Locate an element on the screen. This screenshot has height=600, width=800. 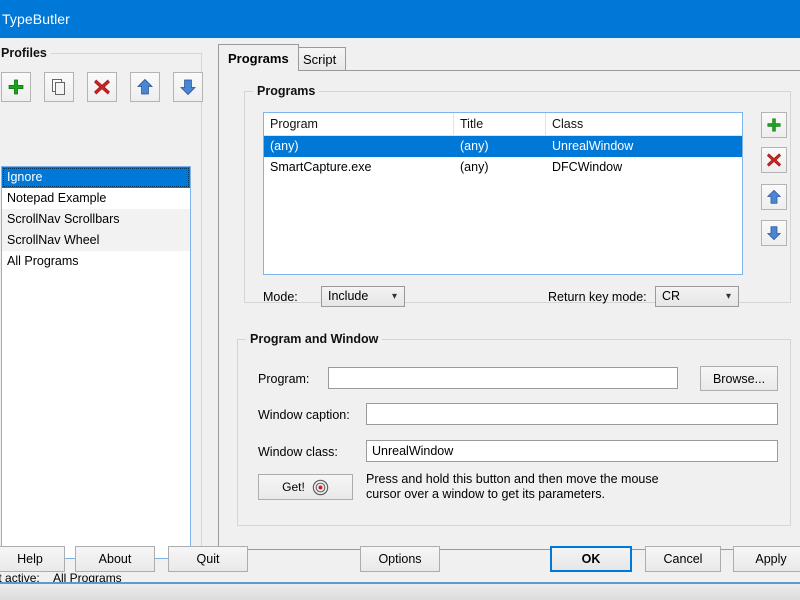
tab-strip: Programs Script is located at coordinates (509, 57).